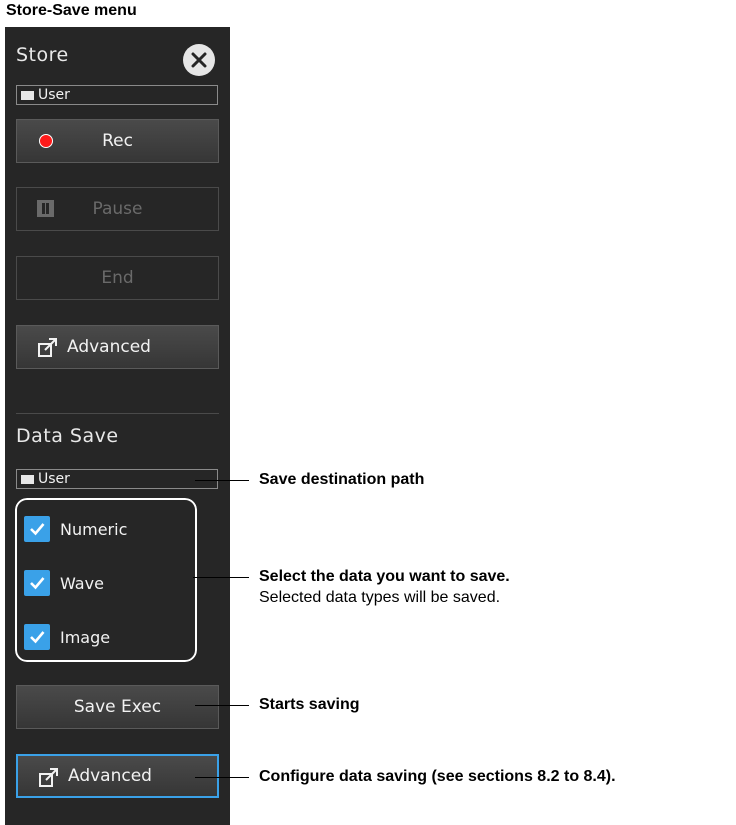  I want to click on callout-line-path, so click(222, 480).